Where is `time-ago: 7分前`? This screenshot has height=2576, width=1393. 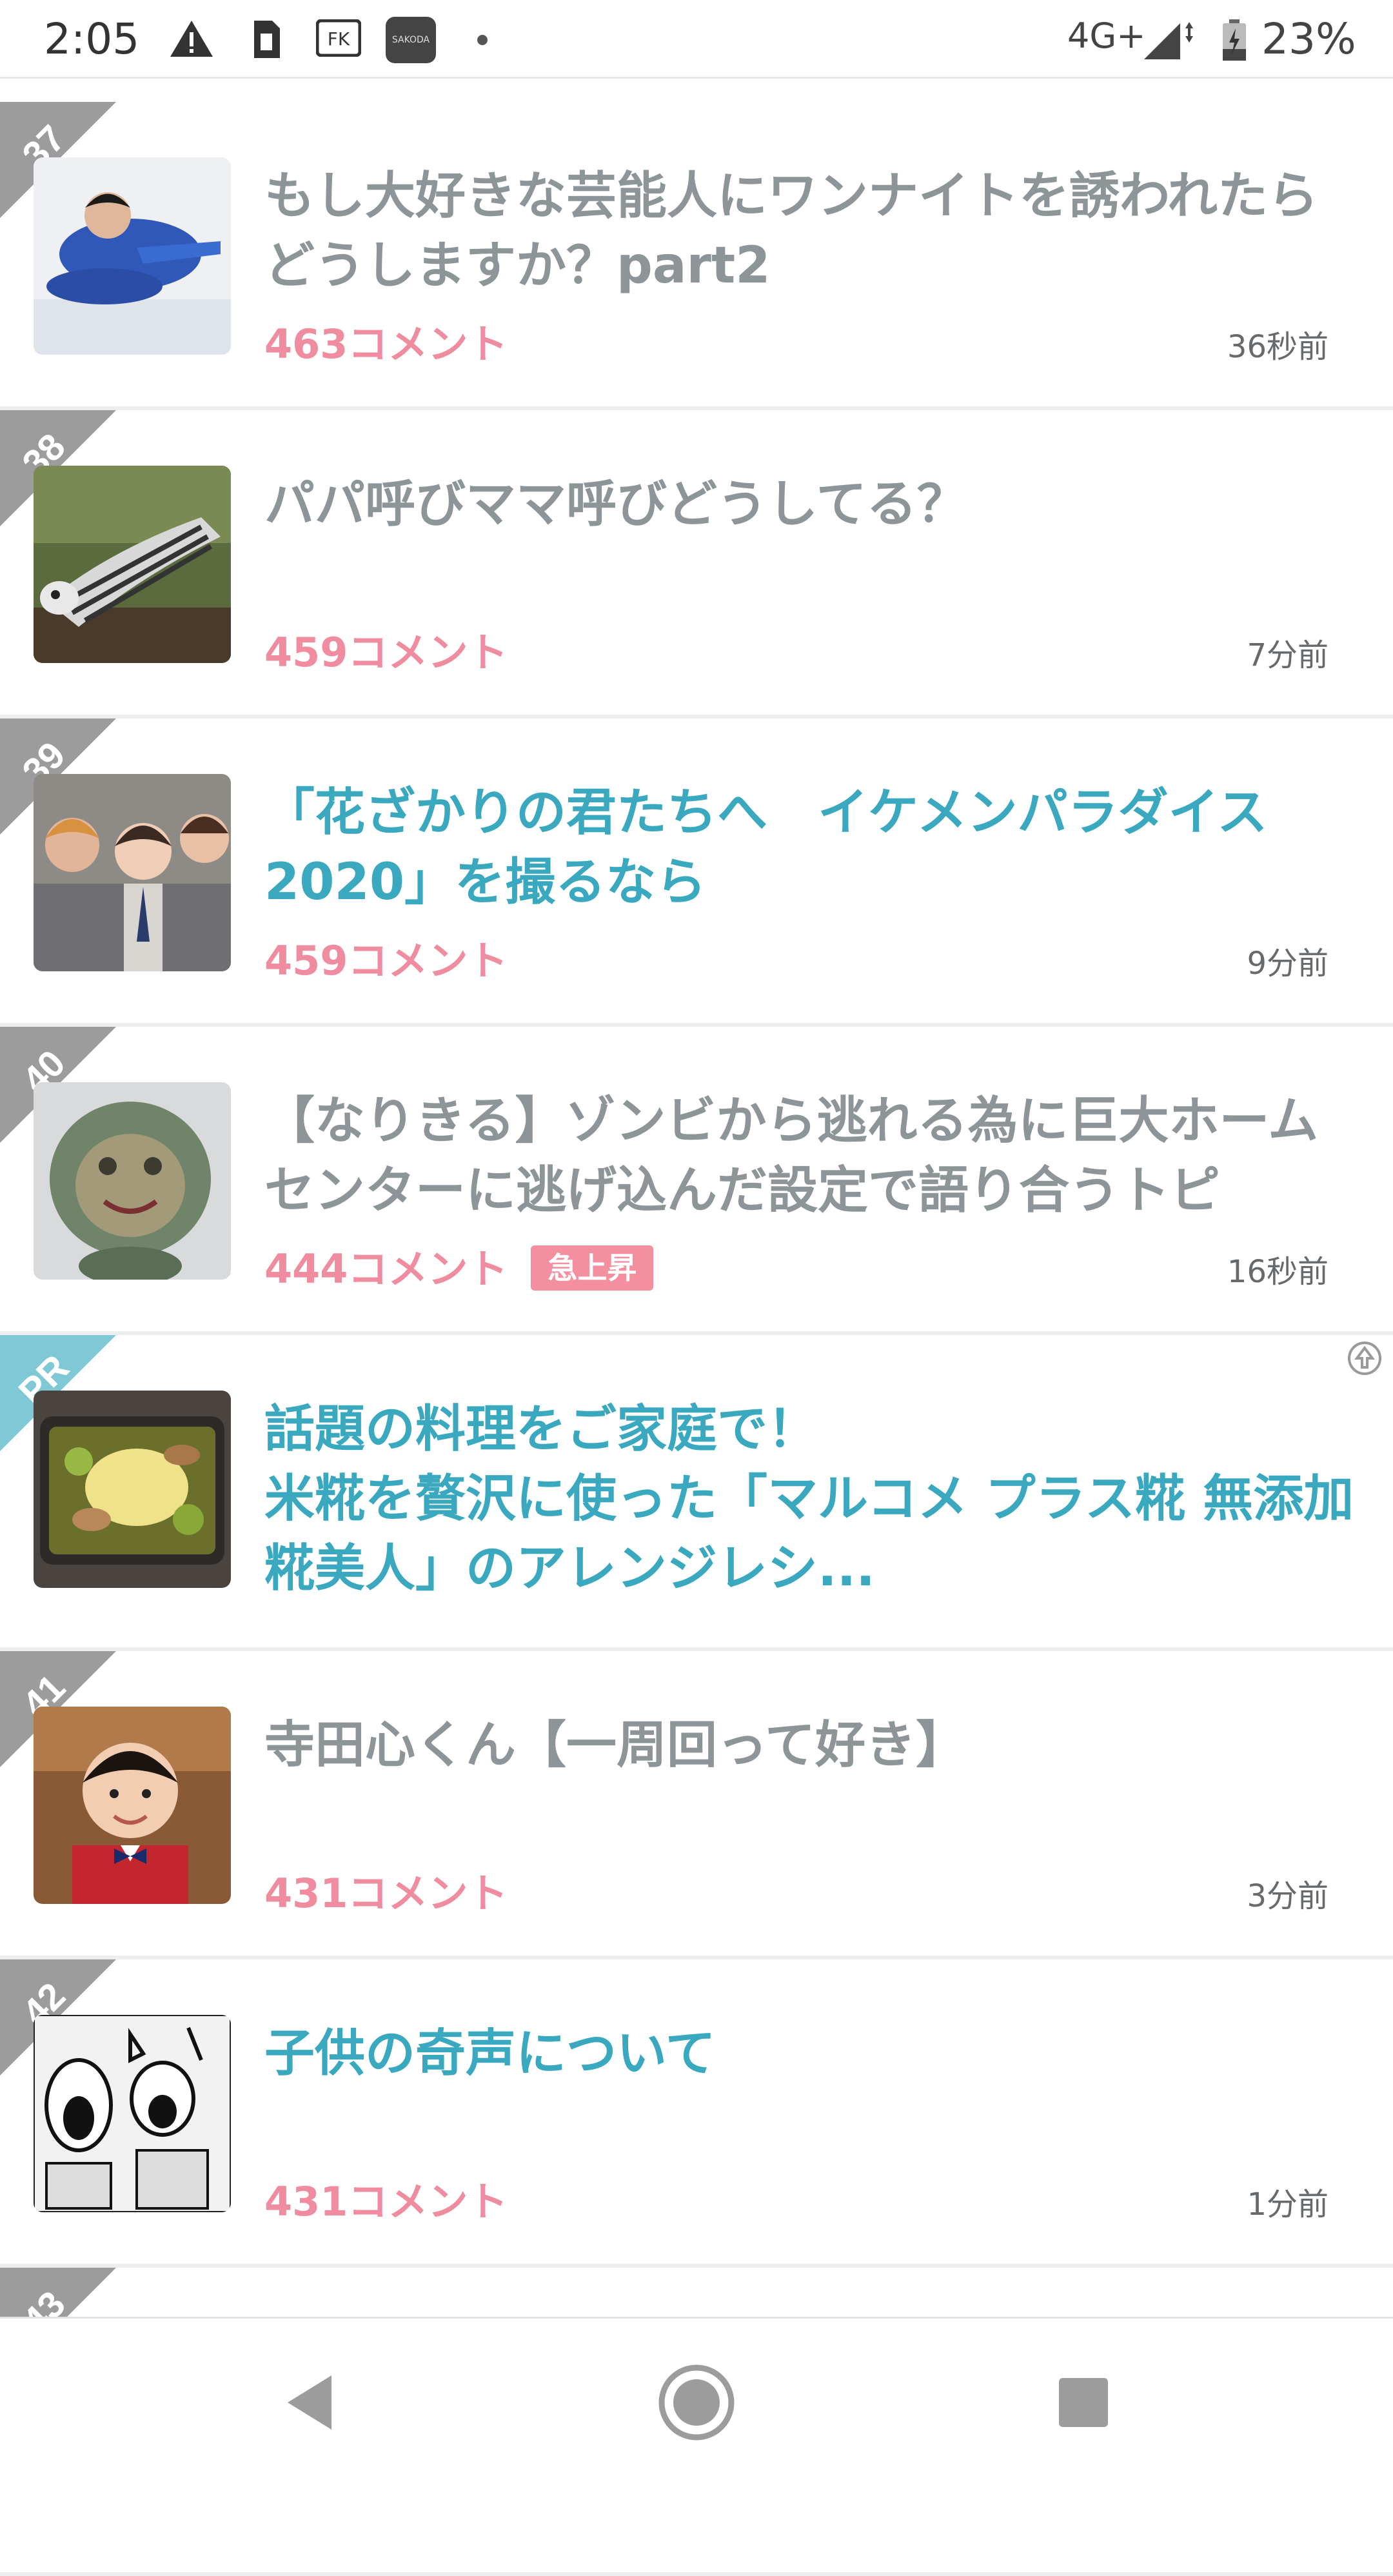 time-ago: 7分前 is located at coordinates (1288, 655).